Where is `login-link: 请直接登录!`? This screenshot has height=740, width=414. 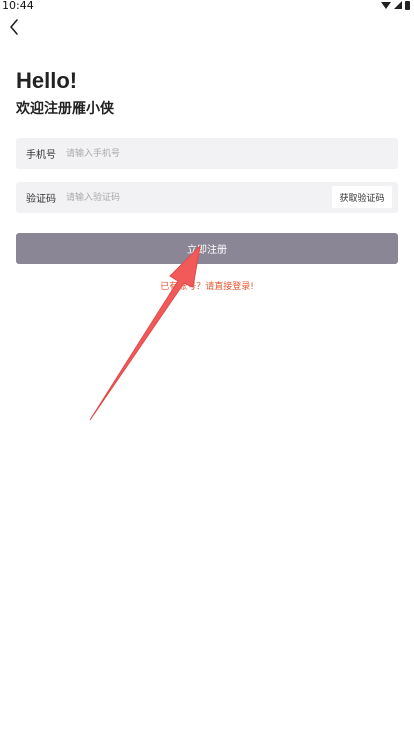
login-link: 请直接登录! is located at coordinates (229, 287).